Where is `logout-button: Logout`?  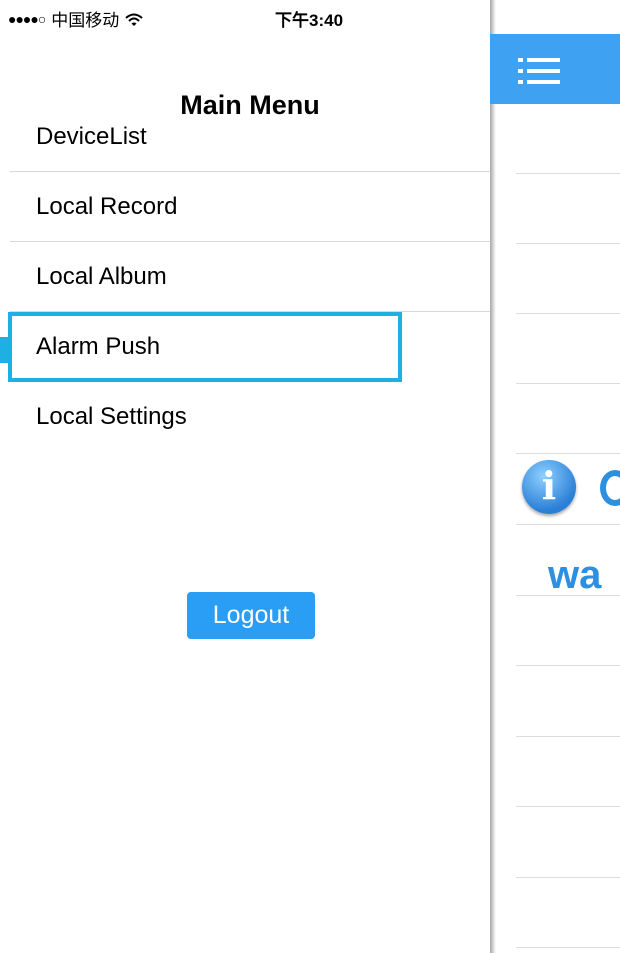
logout-button: Logout is located at coordinates (251, 615).